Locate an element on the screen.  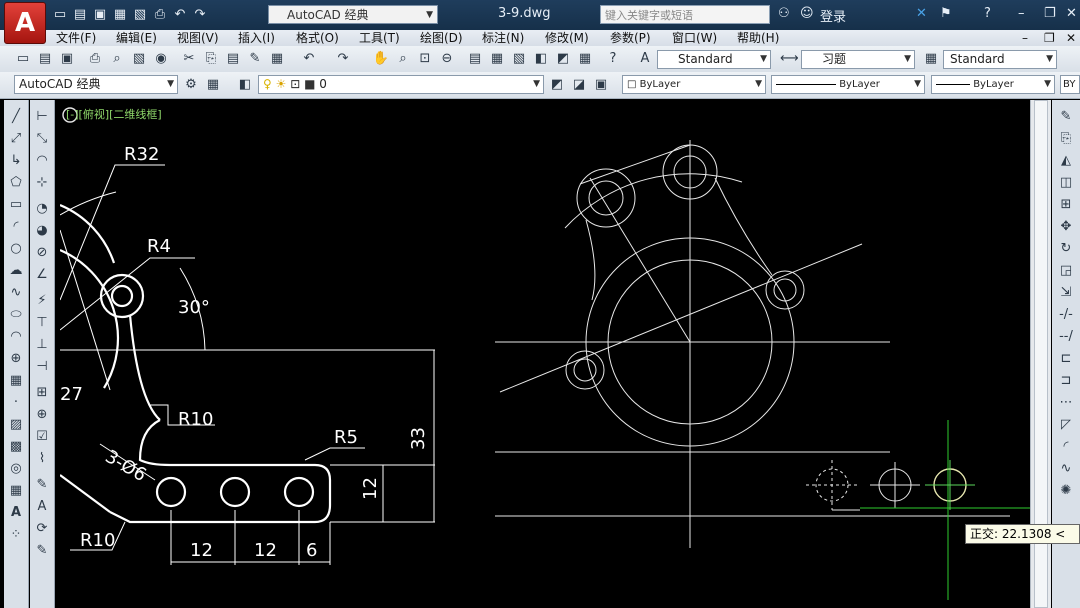
calculator-icon: ▦ is located at coordinates (585, 59).